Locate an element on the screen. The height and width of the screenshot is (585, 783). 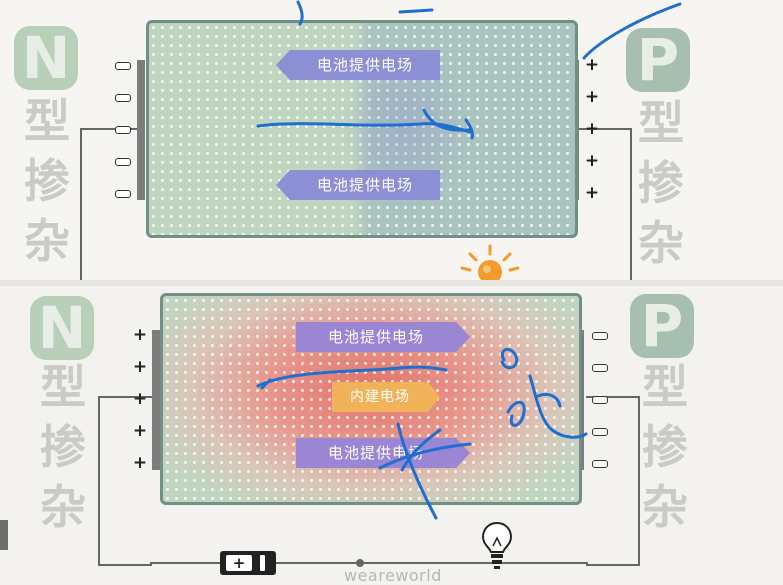
top-left-wire is located at coordinates (109, 204).